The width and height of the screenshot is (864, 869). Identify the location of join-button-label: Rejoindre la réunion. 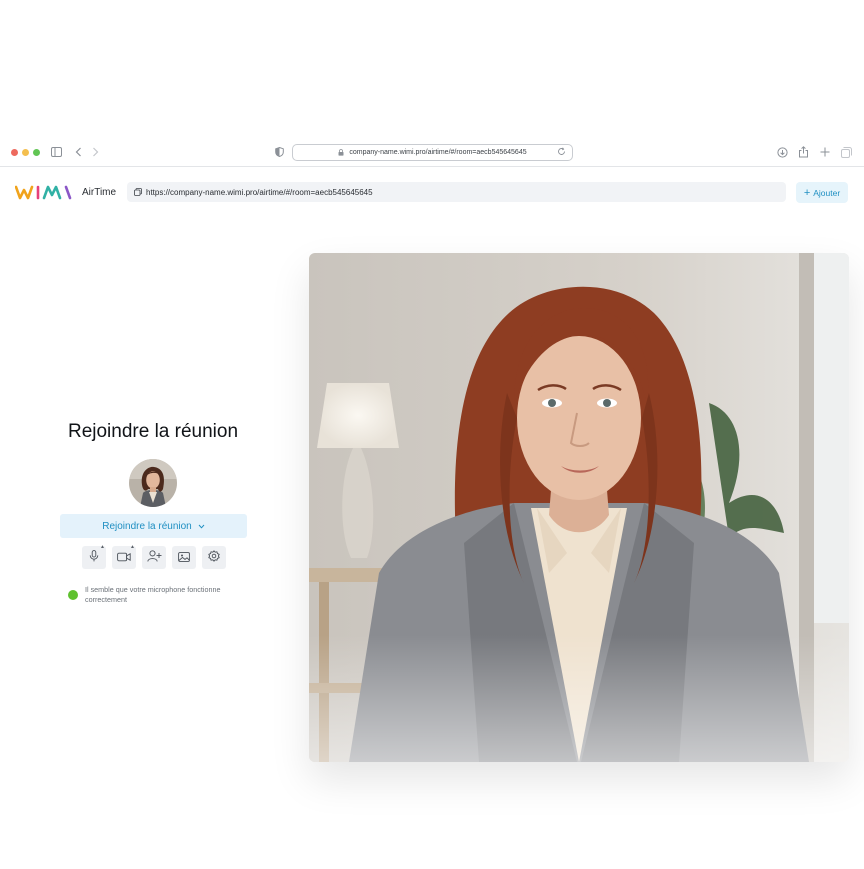
(147, 526).